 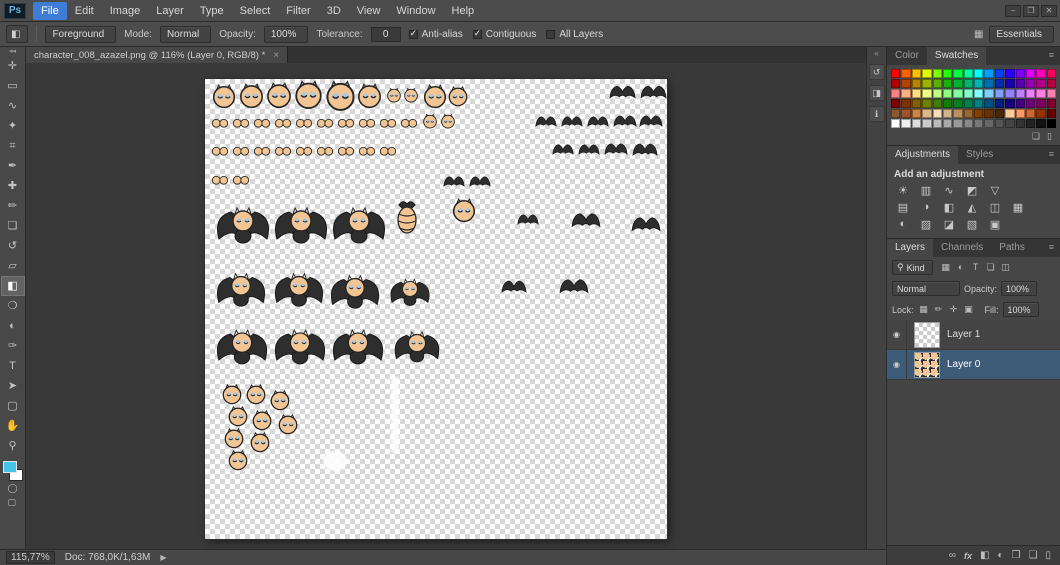 I want to click on fill-source-select: Foreground, so click(x=81, y=34).